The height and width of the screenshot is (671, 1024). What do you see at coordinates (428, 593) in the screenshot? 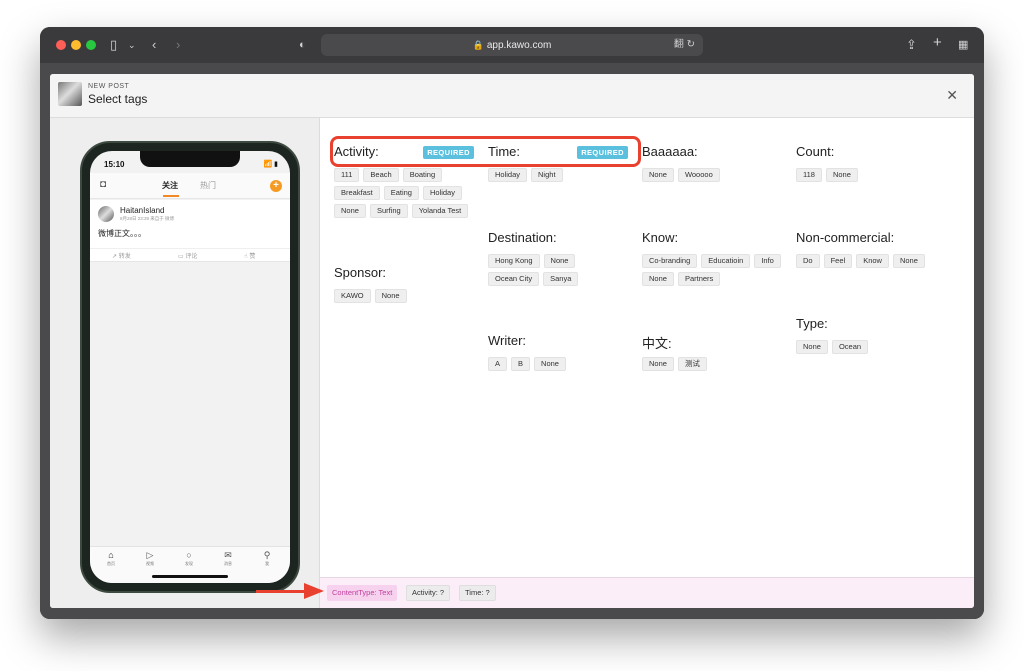
I see `selected-tag-activity: Activity: ?` at bounding box center [428, 593].